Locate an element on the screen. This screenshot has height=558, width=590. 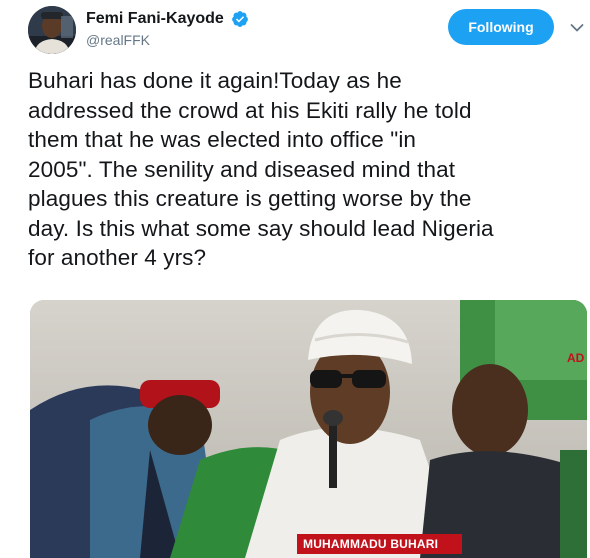
lower-third-caption: MUHAMMADU BUHARI is located at coordinates (379, 544).